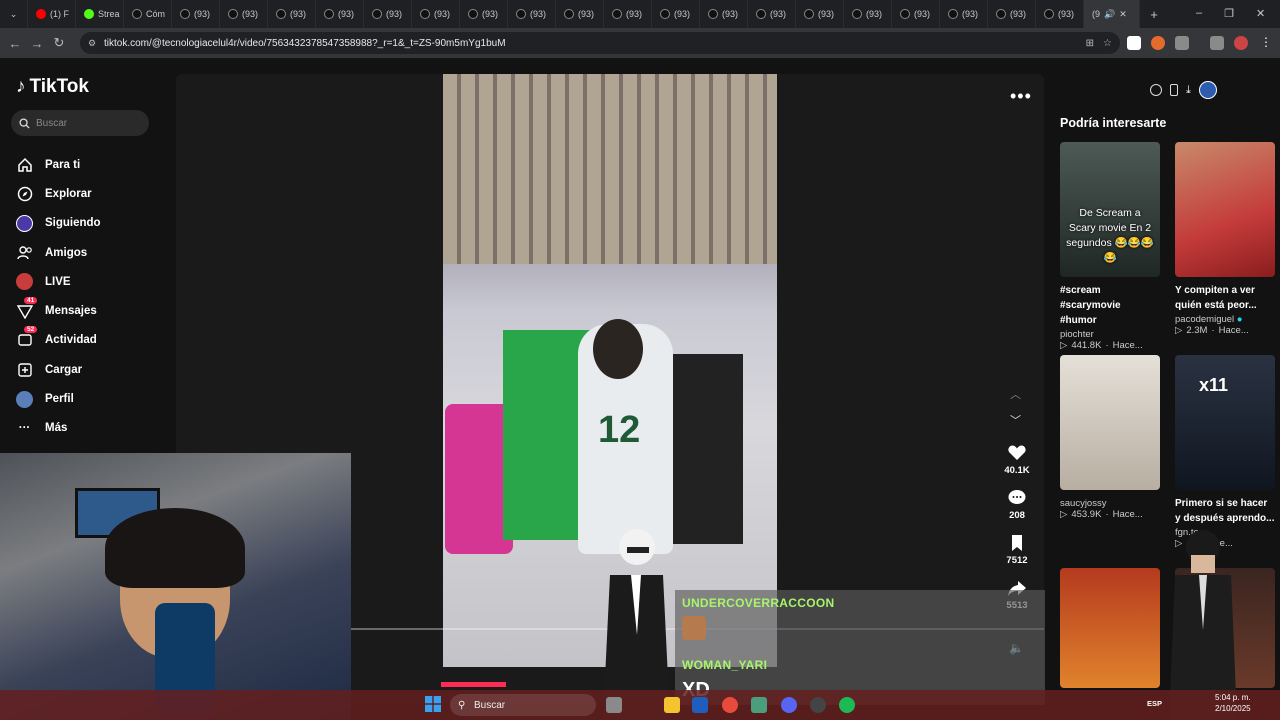 The width and height of the screenshot is (1280, 720). Describe the element at coordinates (473, 684) in the screenshot. I see `stream-accent-bar` at that location.